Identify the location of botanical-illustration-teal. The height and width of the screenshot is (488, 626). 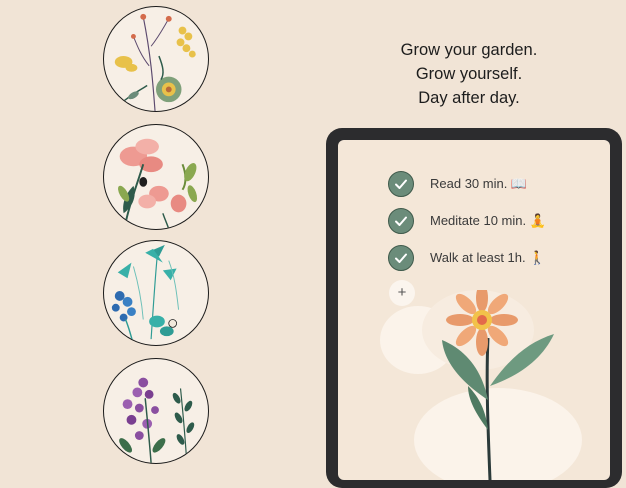
(156, 293).